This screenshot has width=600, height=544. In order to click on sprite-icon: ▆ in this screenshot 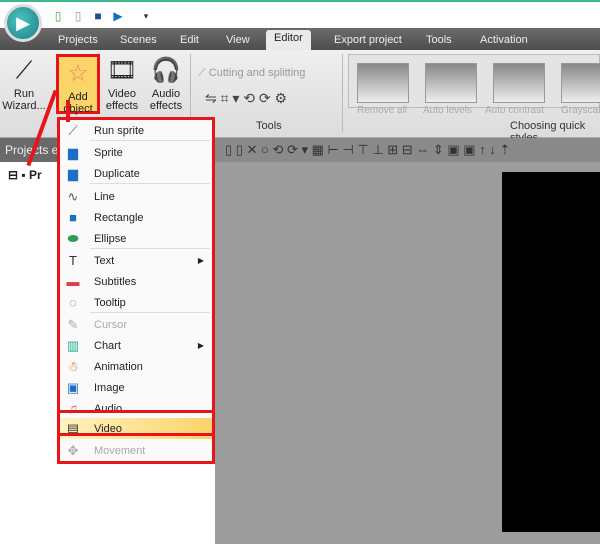, I will do `click(73, 152)`.